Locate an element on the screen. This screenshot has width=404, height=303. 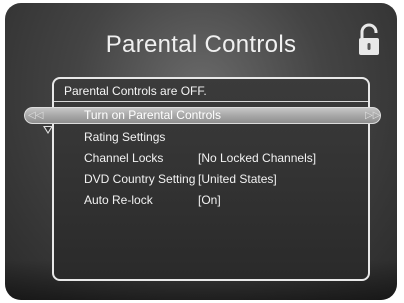
scroll-left-arrow-icon: ◁◁ is located at coordinates (35, 115).